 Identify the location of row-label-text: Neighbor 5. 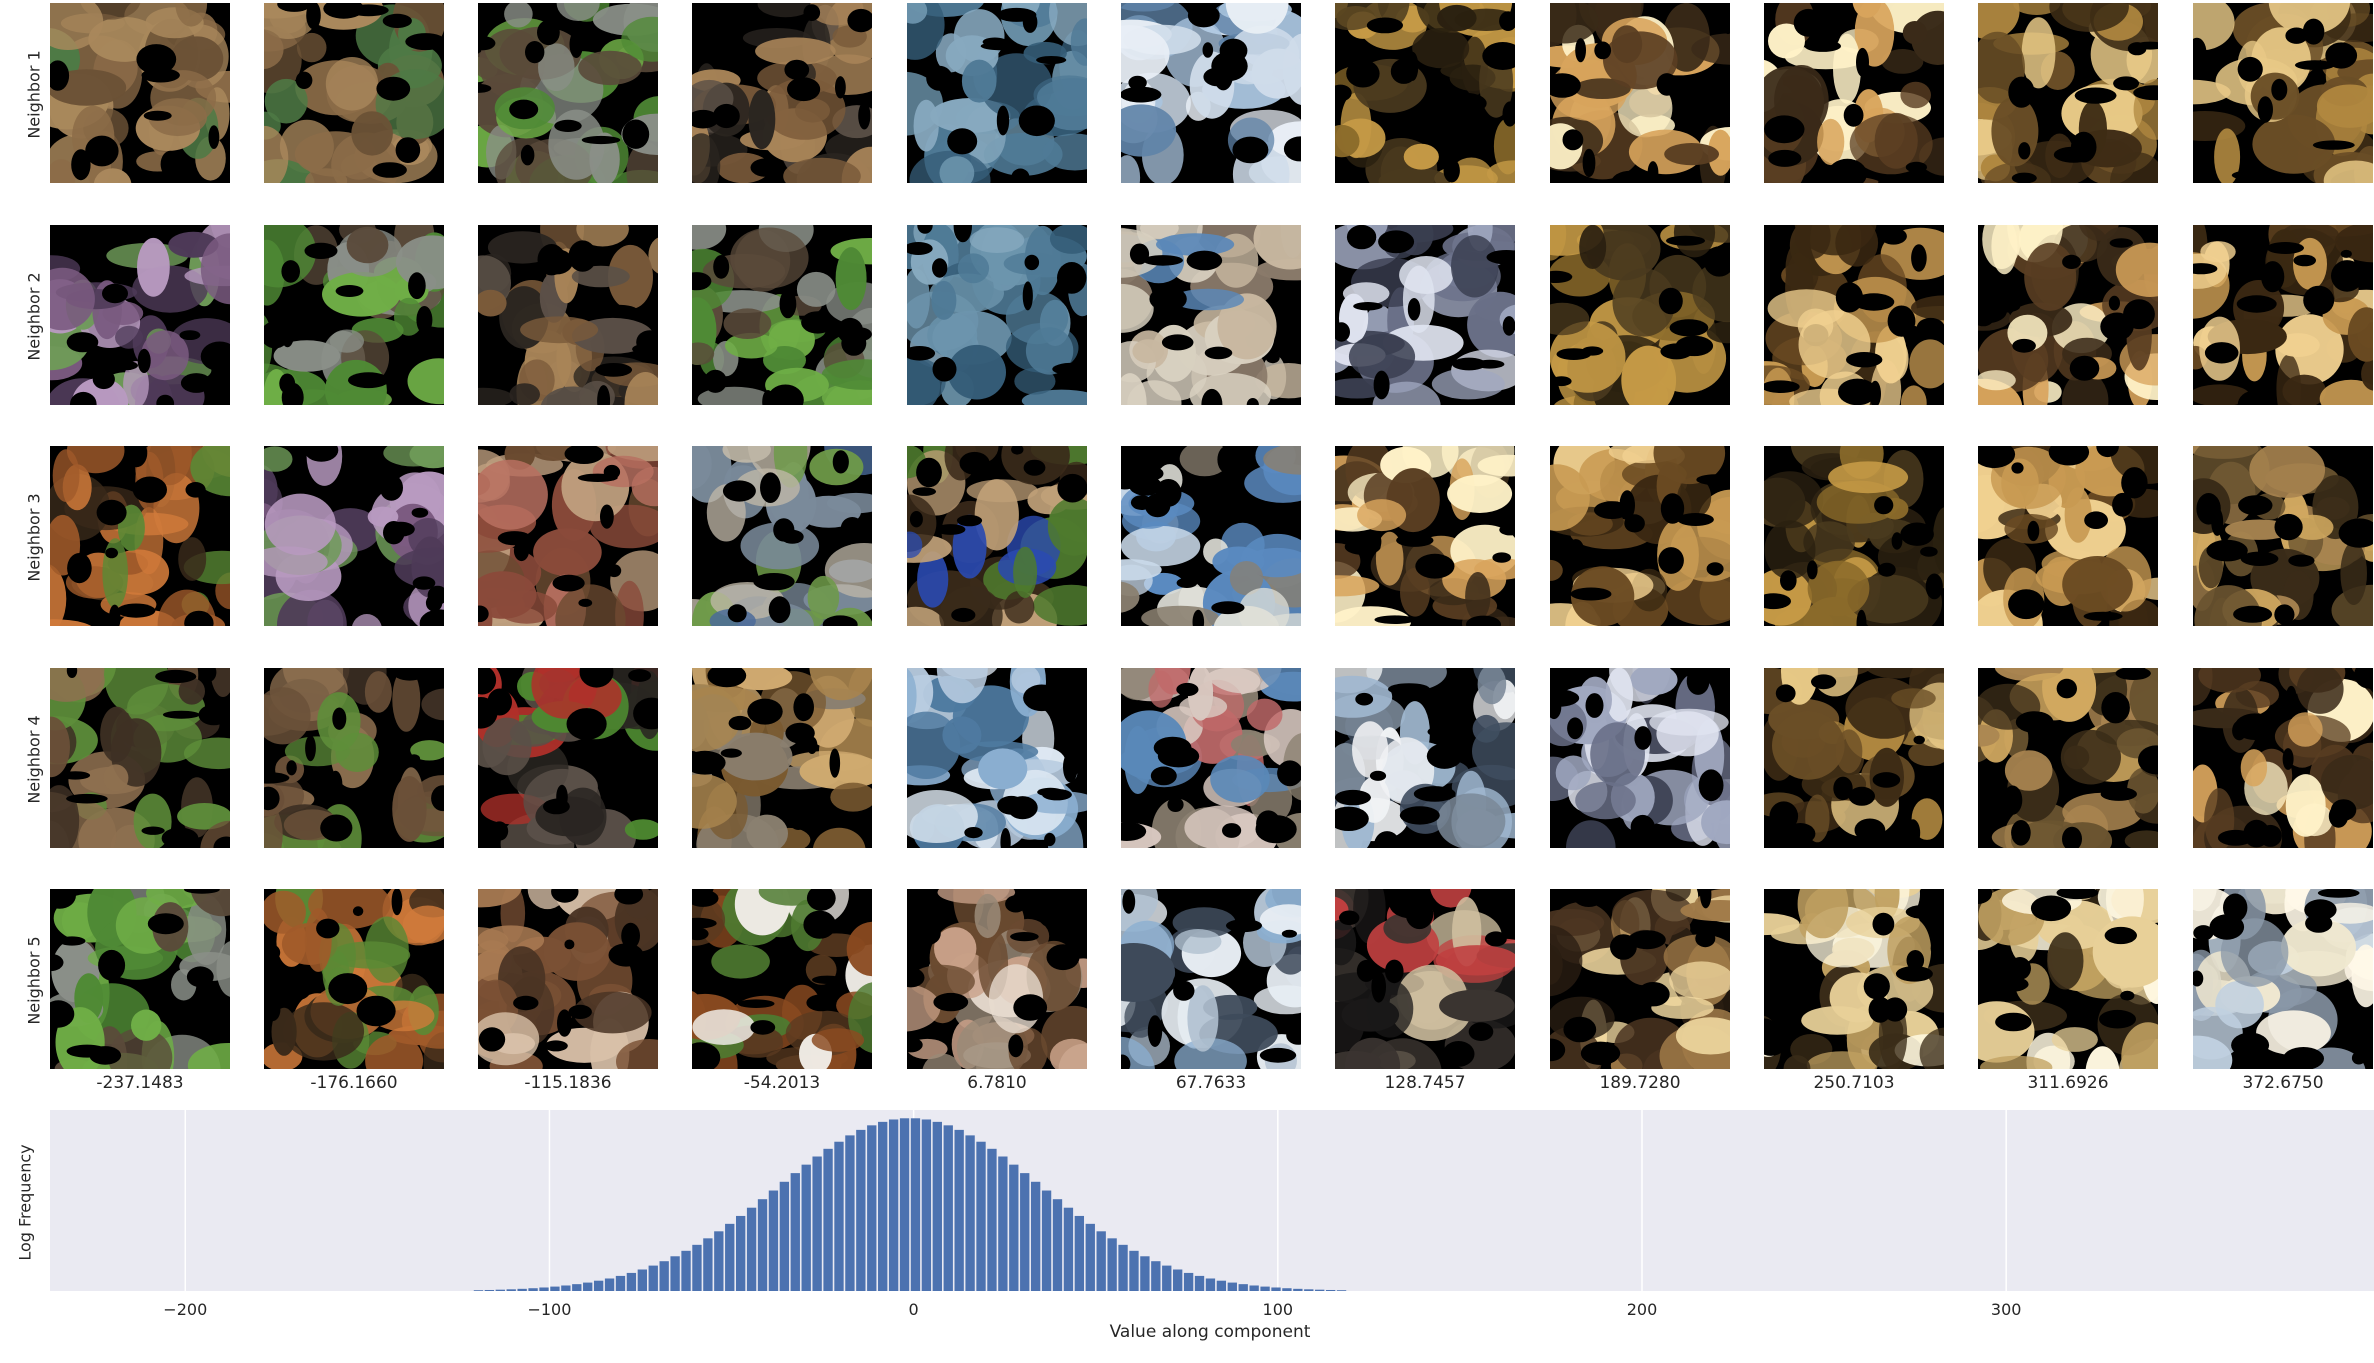
(34, 980).